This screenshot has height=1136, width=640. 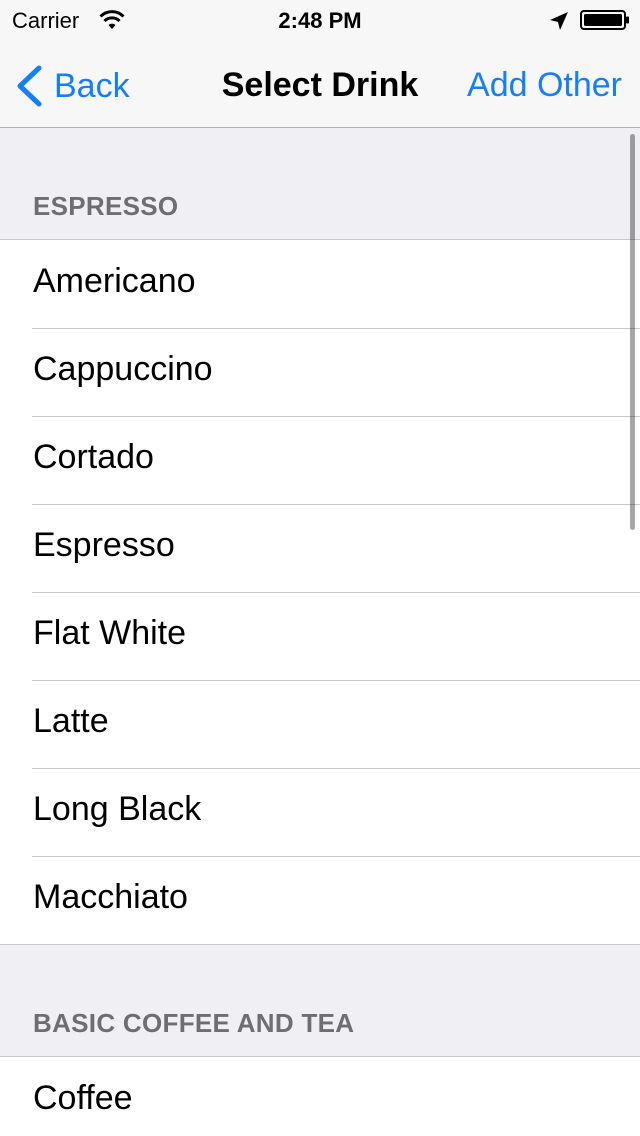 What do you see at coordinates (123, 369) in the screenshot?
I see `list-item-label: Cappuccino` at bounding box center [123, 369].